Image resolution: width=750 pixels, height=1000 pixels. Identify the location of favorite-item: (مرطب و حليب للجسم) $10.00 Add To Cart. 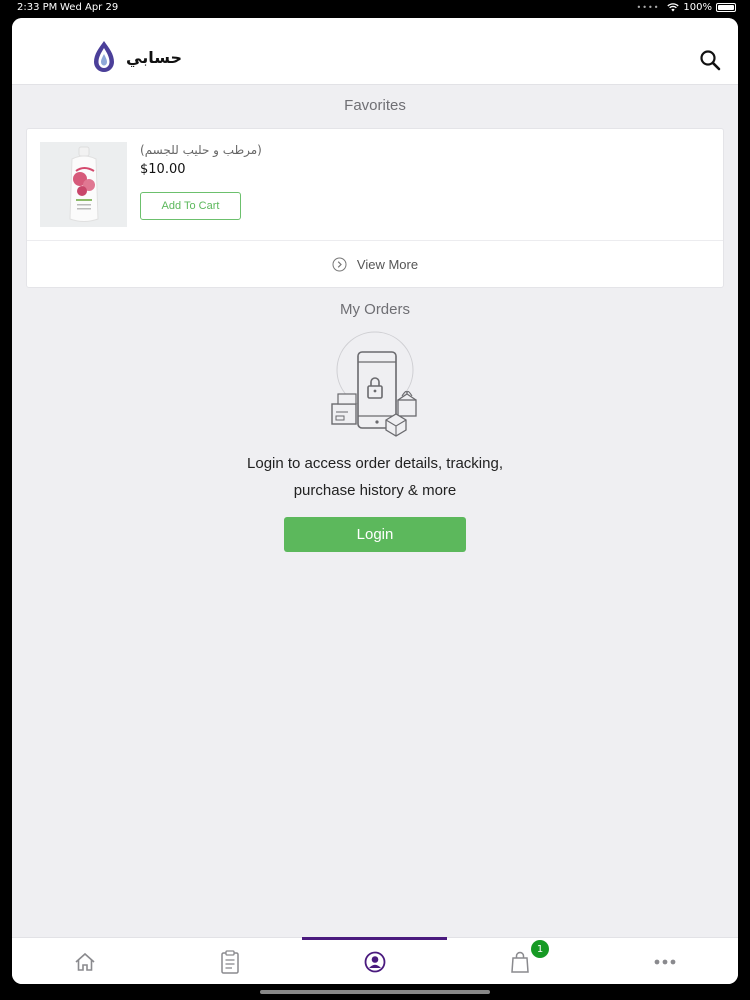
(375, 185).